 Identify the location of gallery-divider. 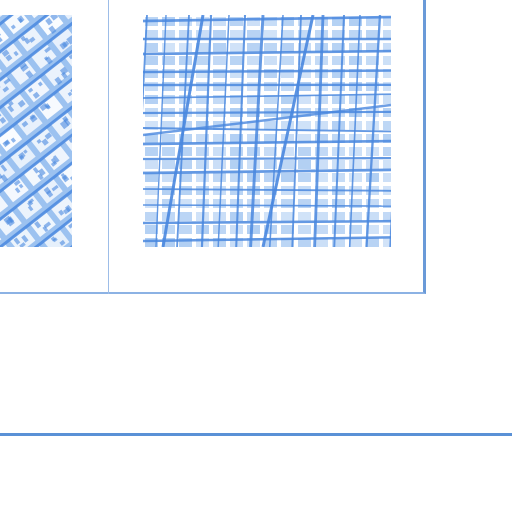
(108, 147).